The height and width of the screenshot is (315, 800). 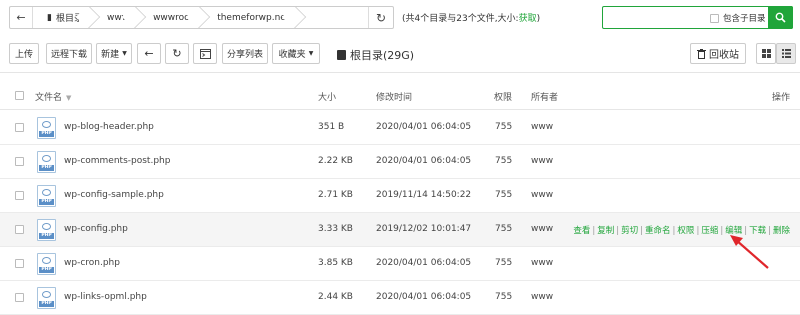 I want to click on get-size-link: 获取, so click(x=528, y=19).